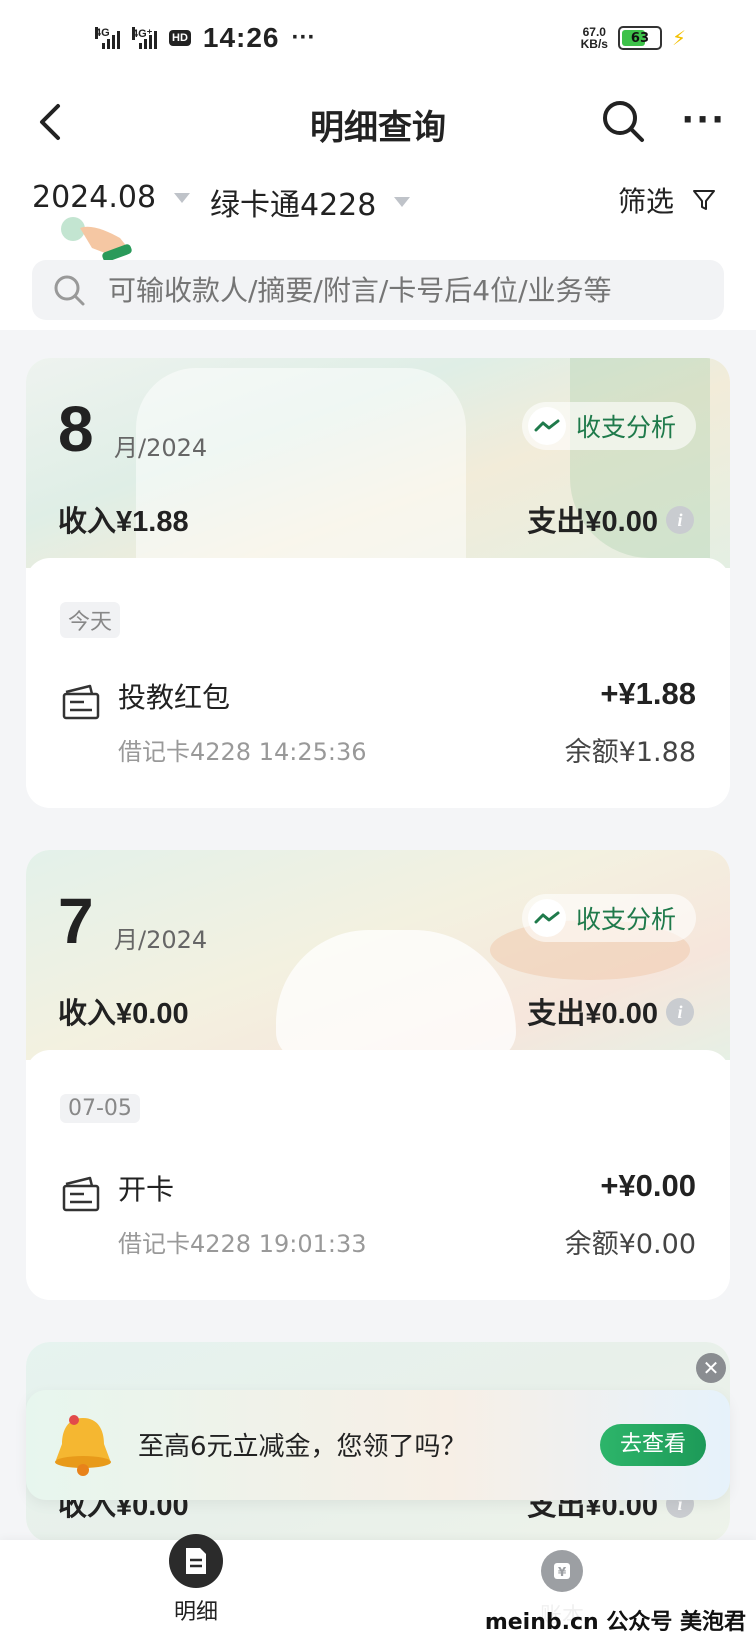 Image resolution: width=756 pixels, height=1638 pixels. What do you see at coordinates (704, 200) in the screenshot?
I see `filter-funnel-icon` at bounding box center [704, 200].